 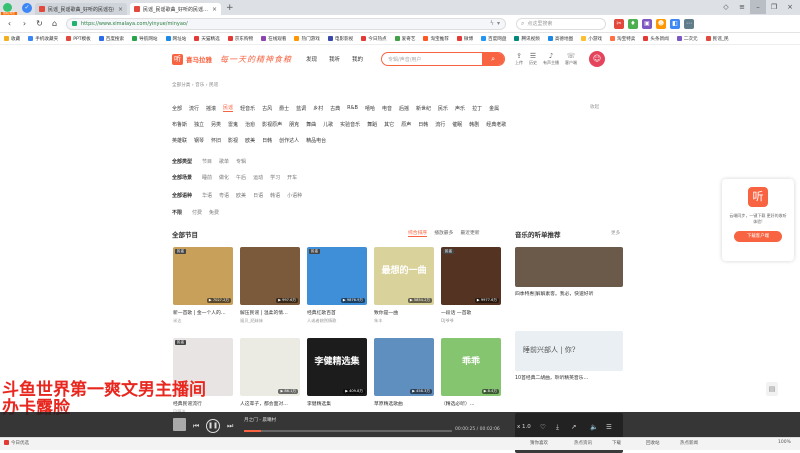 I want to click on address-text: https://www.ximalaya.com/yinyue/minyao/, so click(x=284, y=24).